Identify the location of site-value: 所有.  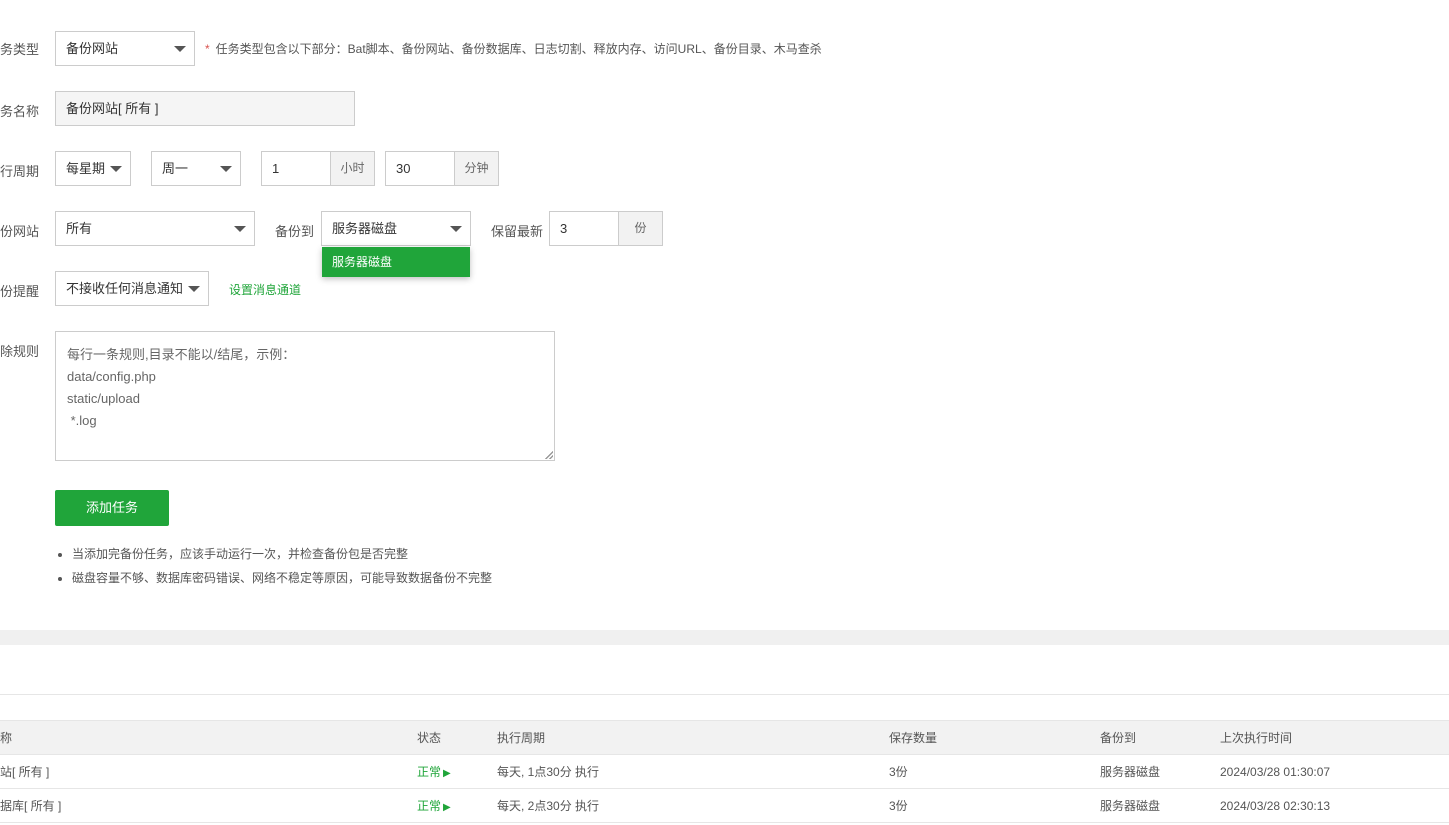
(79, 228).